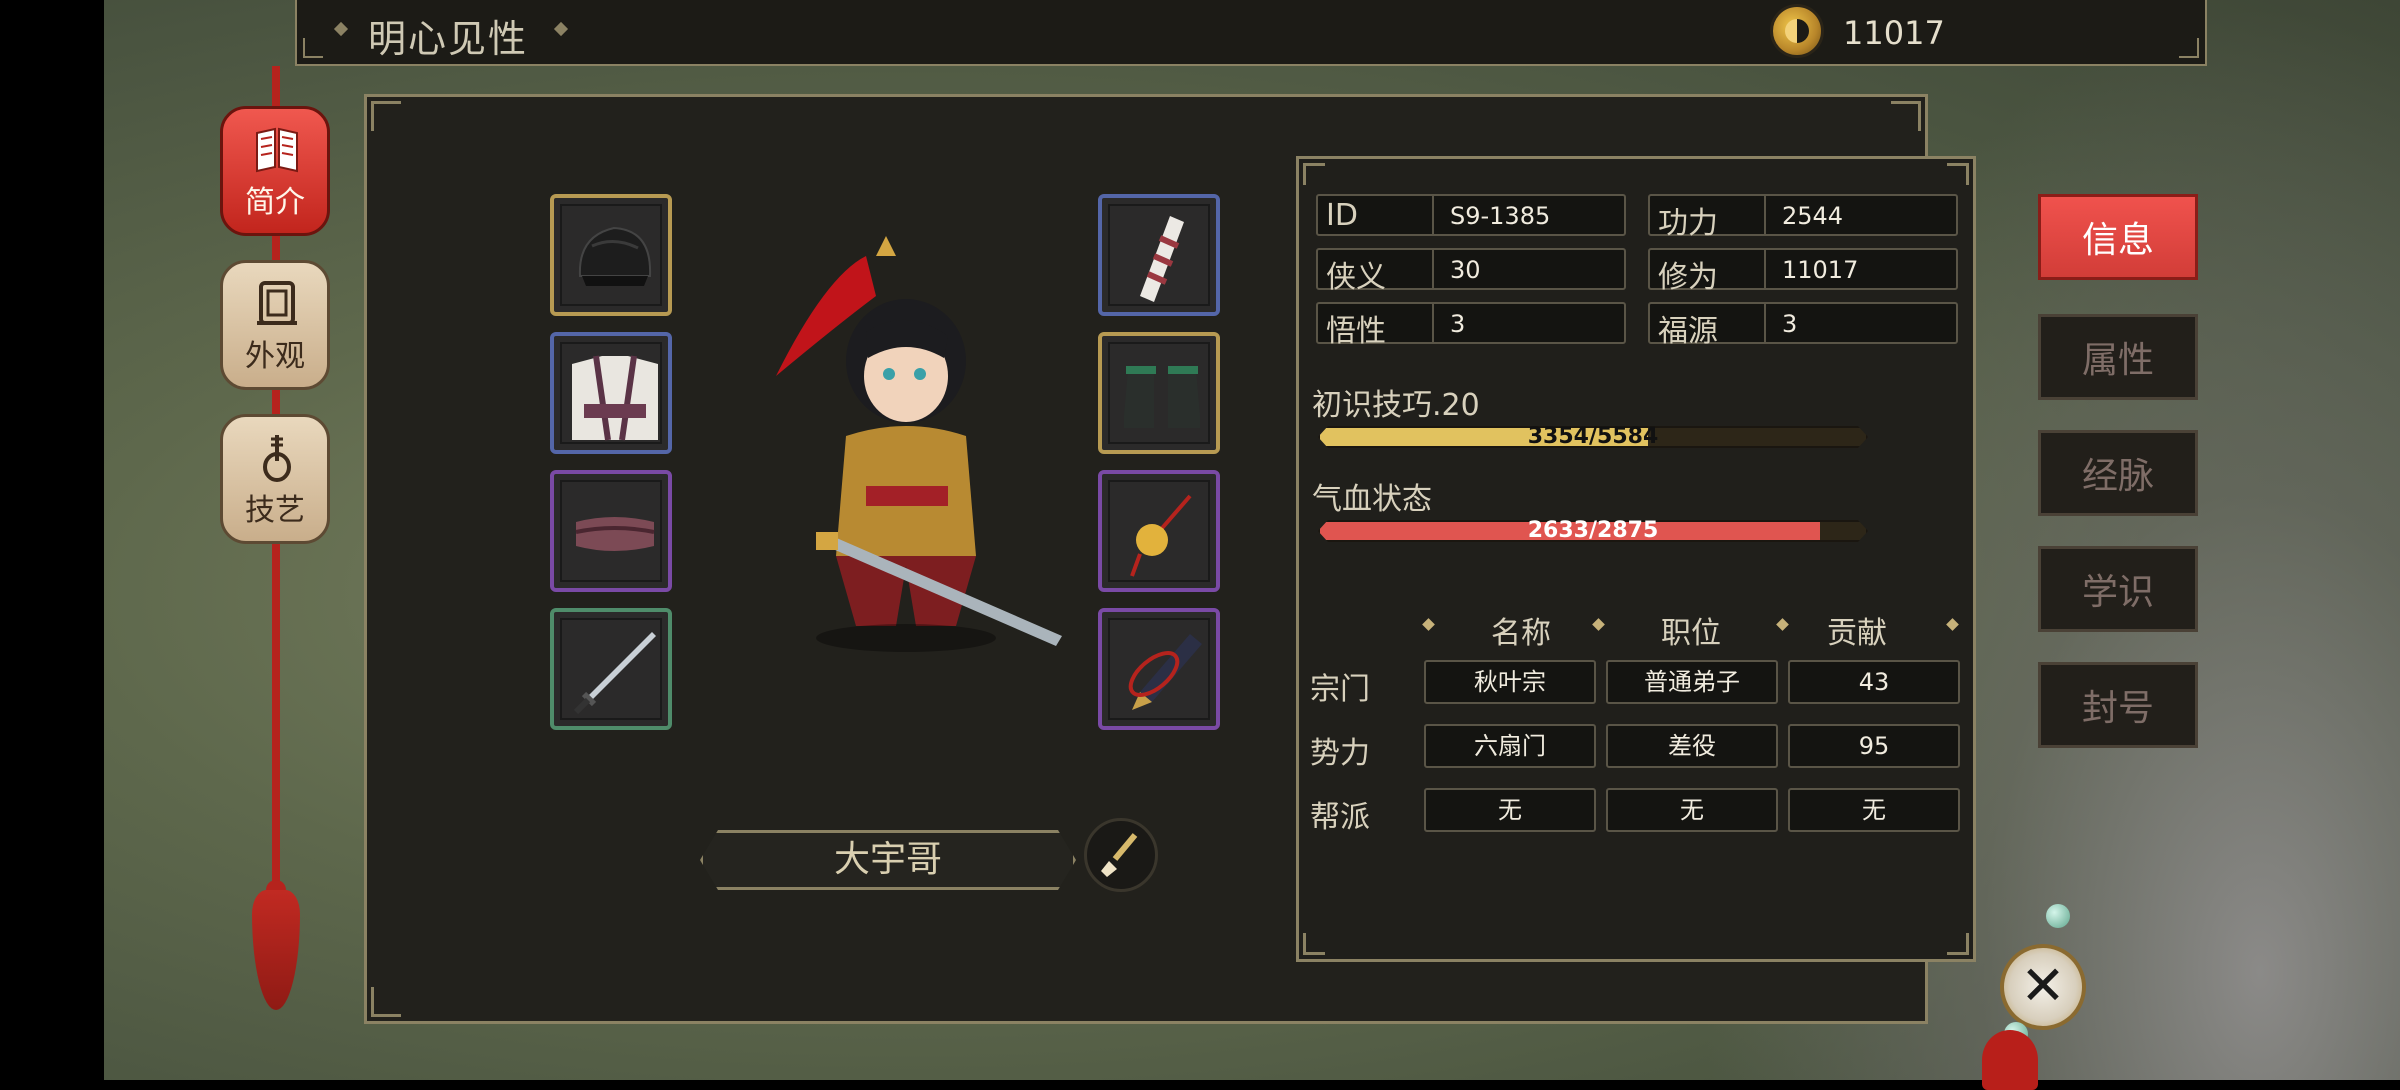 The height and width of the screenshot is (1090, 2400). Describe the element at coordinates (1593, 530) in the screenshot. I see `health-progress-text: 2633/2875` at that location.